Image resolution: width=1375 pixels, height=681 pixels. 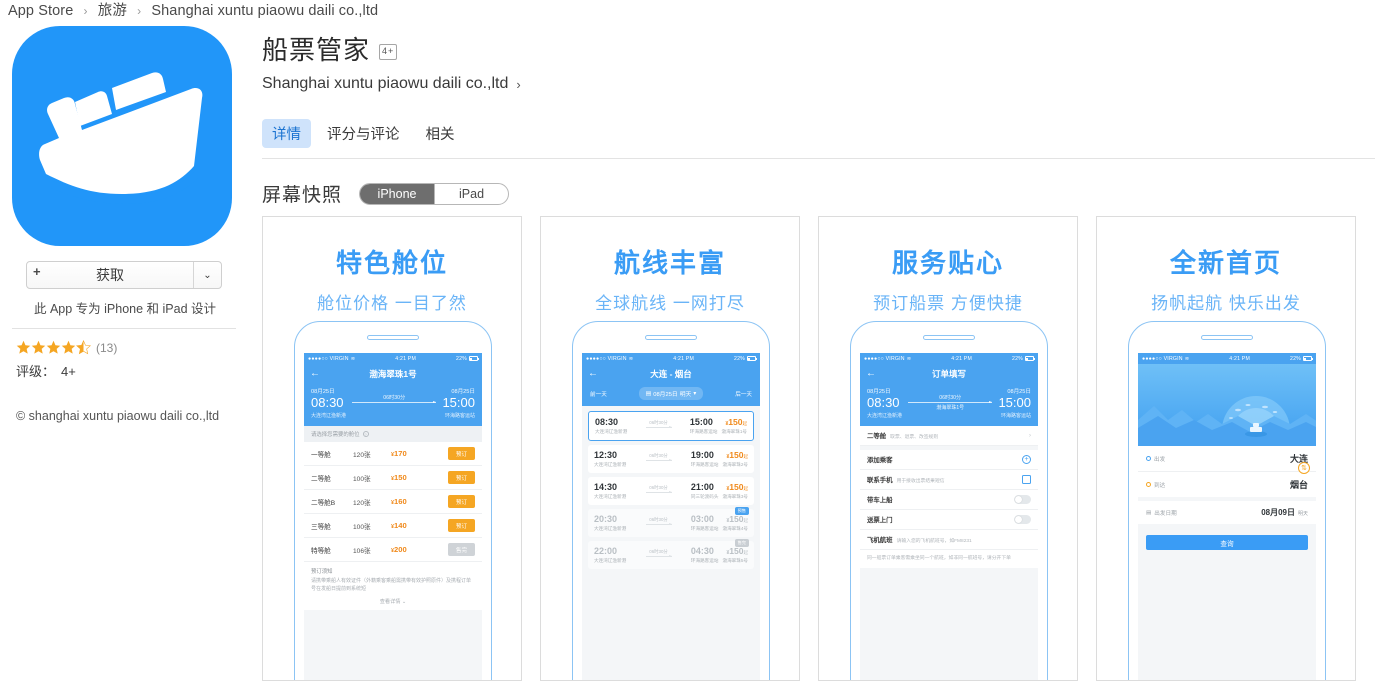 What do you see at coordinates (365, 434) in the screenshot?
I see `help-icon: ?` at bounding box center [365, 434].